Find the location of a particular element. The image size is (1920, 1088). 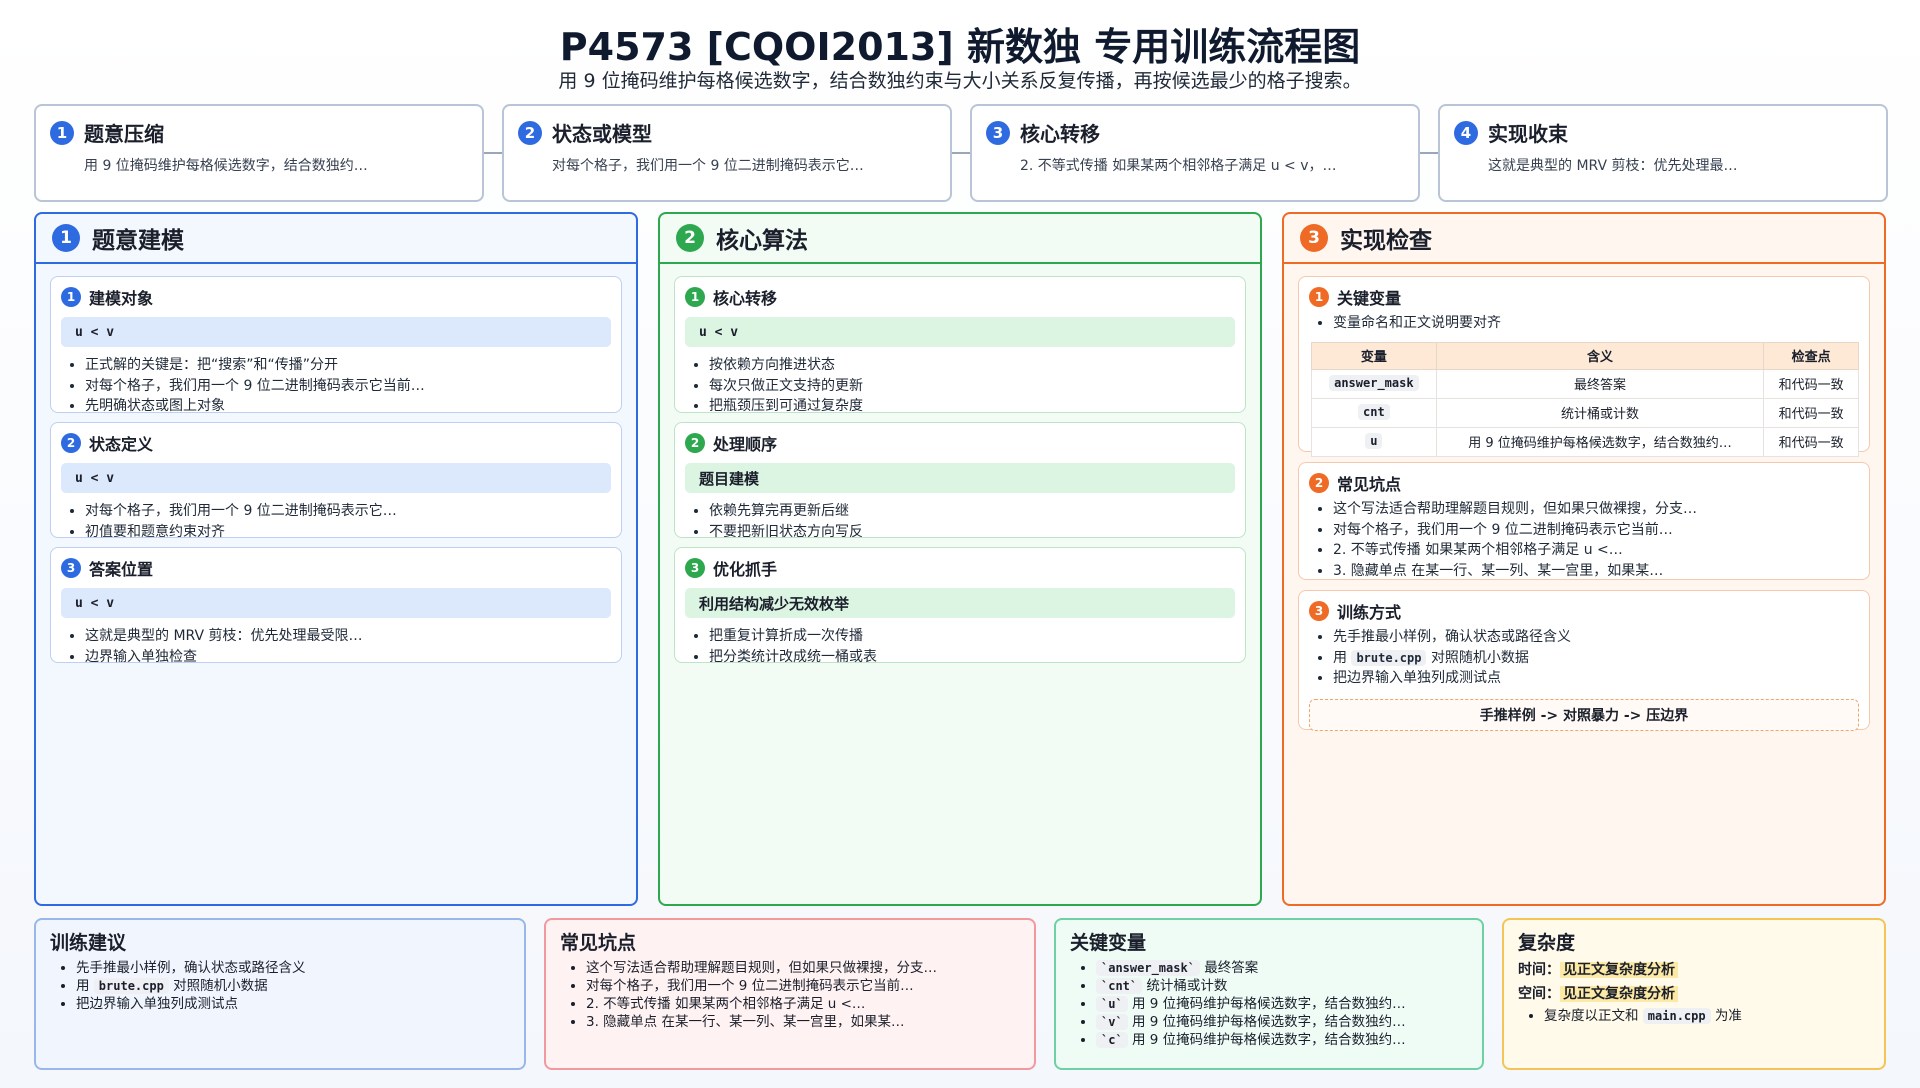

list-item: 正式解的关键是：把“搜索”和“传播”分开 is located at coordinates (348, 365).